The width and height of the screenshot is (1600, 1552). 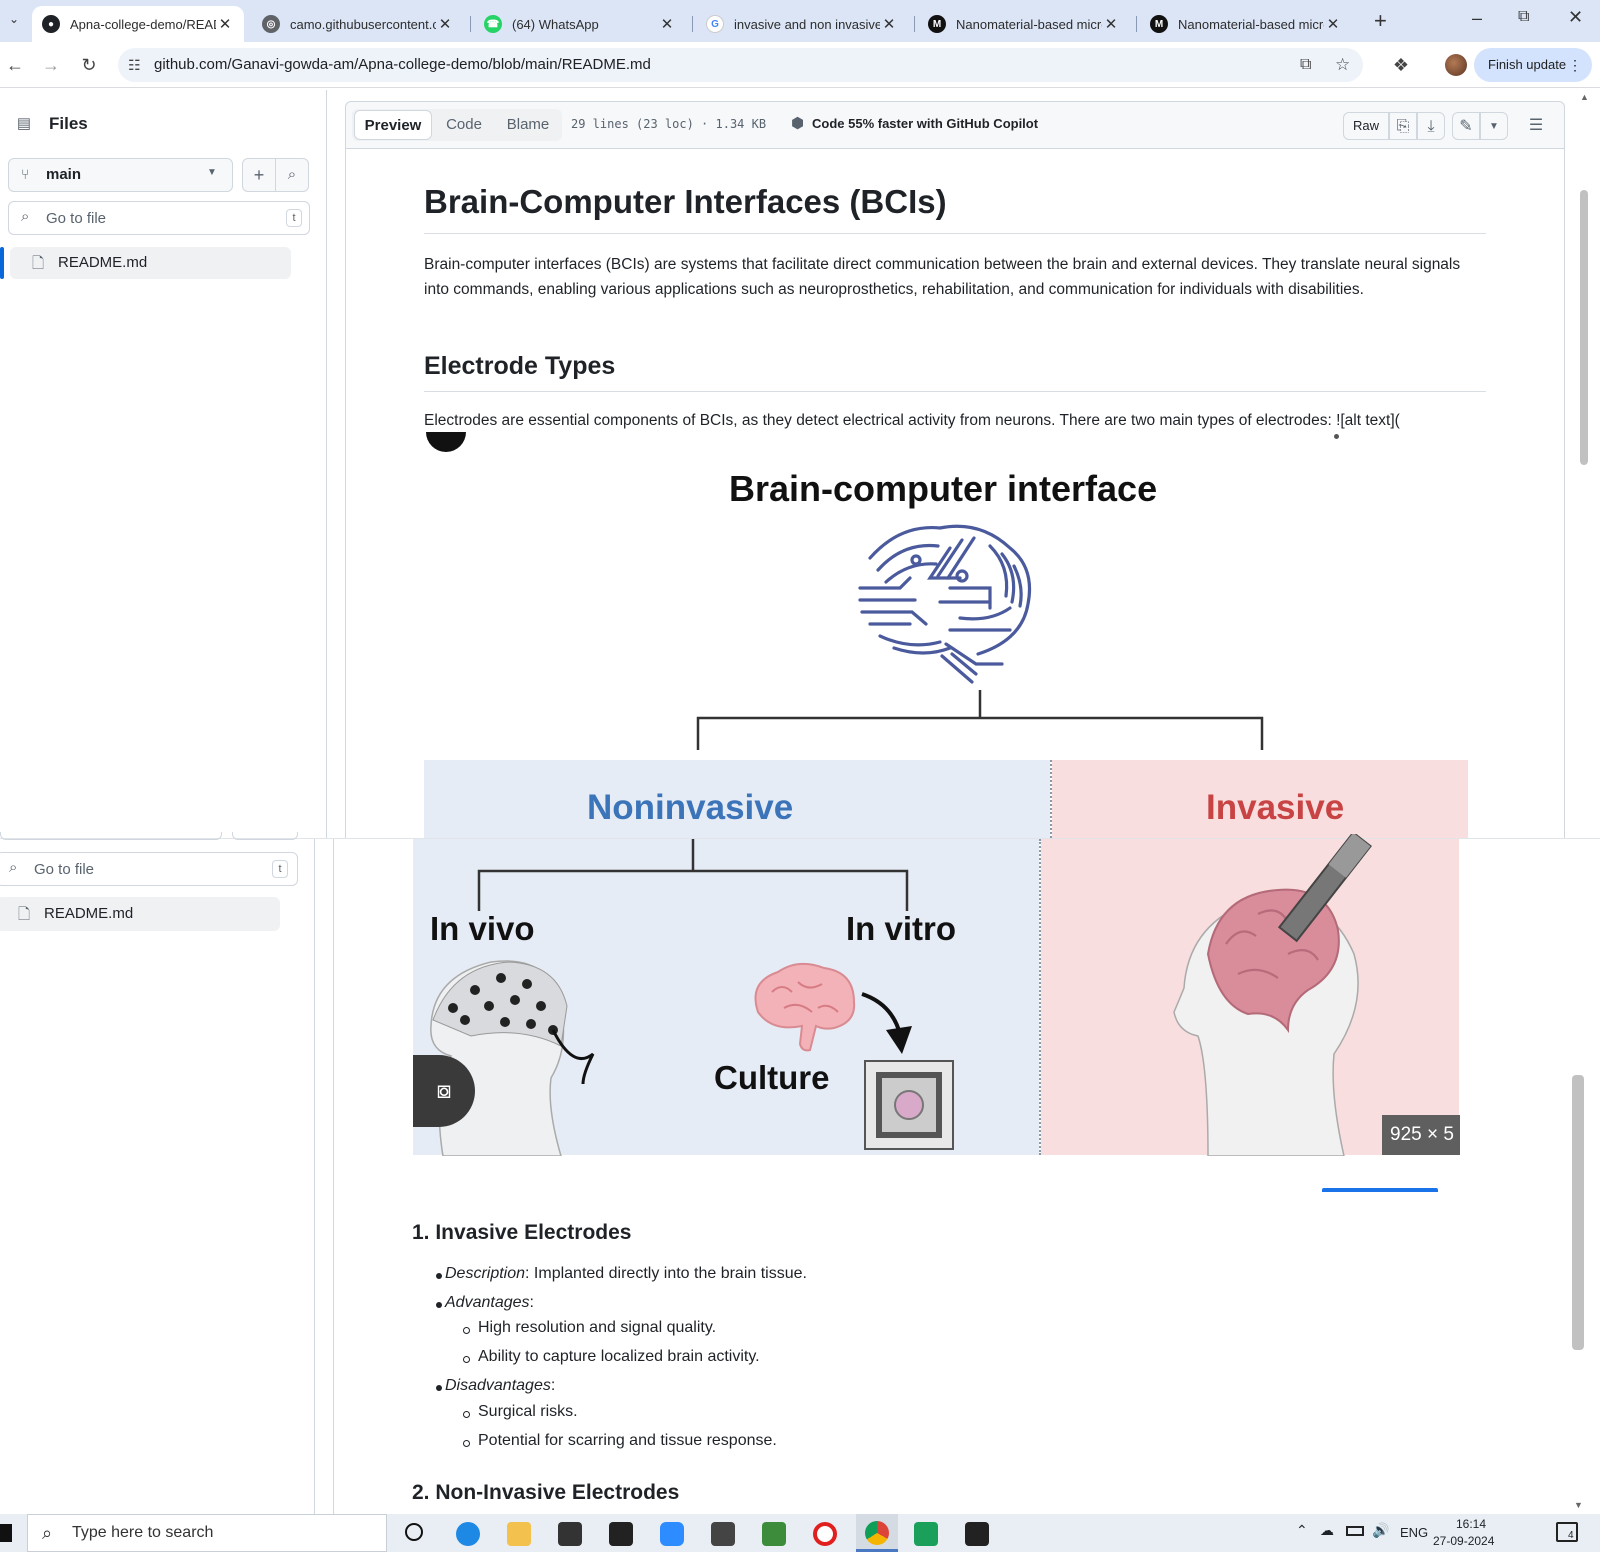 I want to click on whatsapp-icon: ☎, so click(x=493, y=24).